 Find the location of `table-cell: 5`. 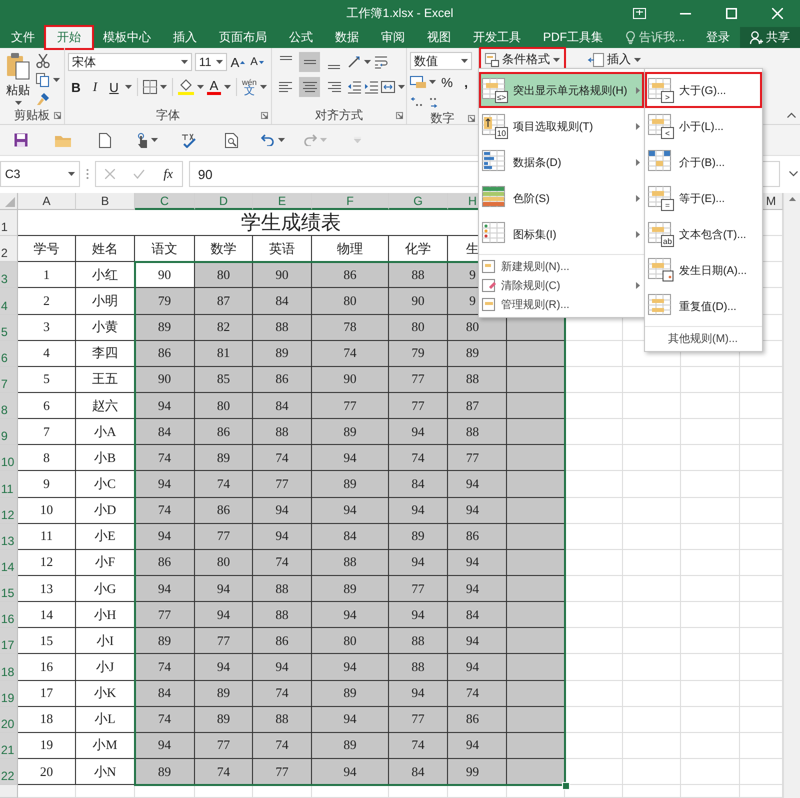

table-cell: 5 is located at coordinates (47, 379).